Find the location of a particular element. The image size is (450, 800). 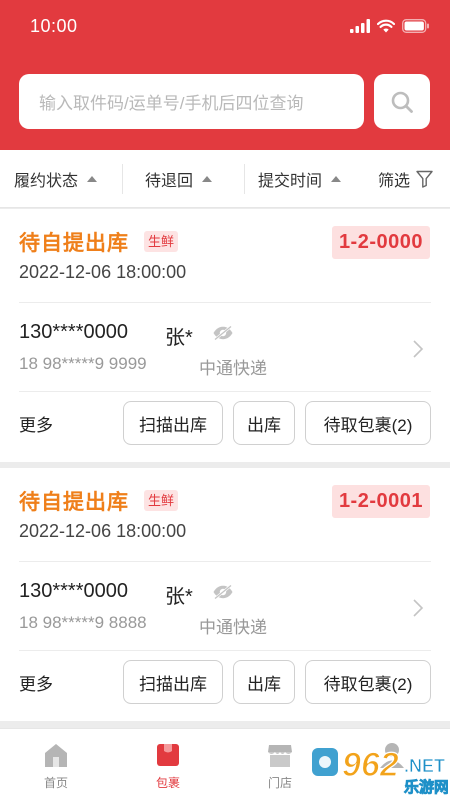

store-icon is located at coordinates (280, 756).